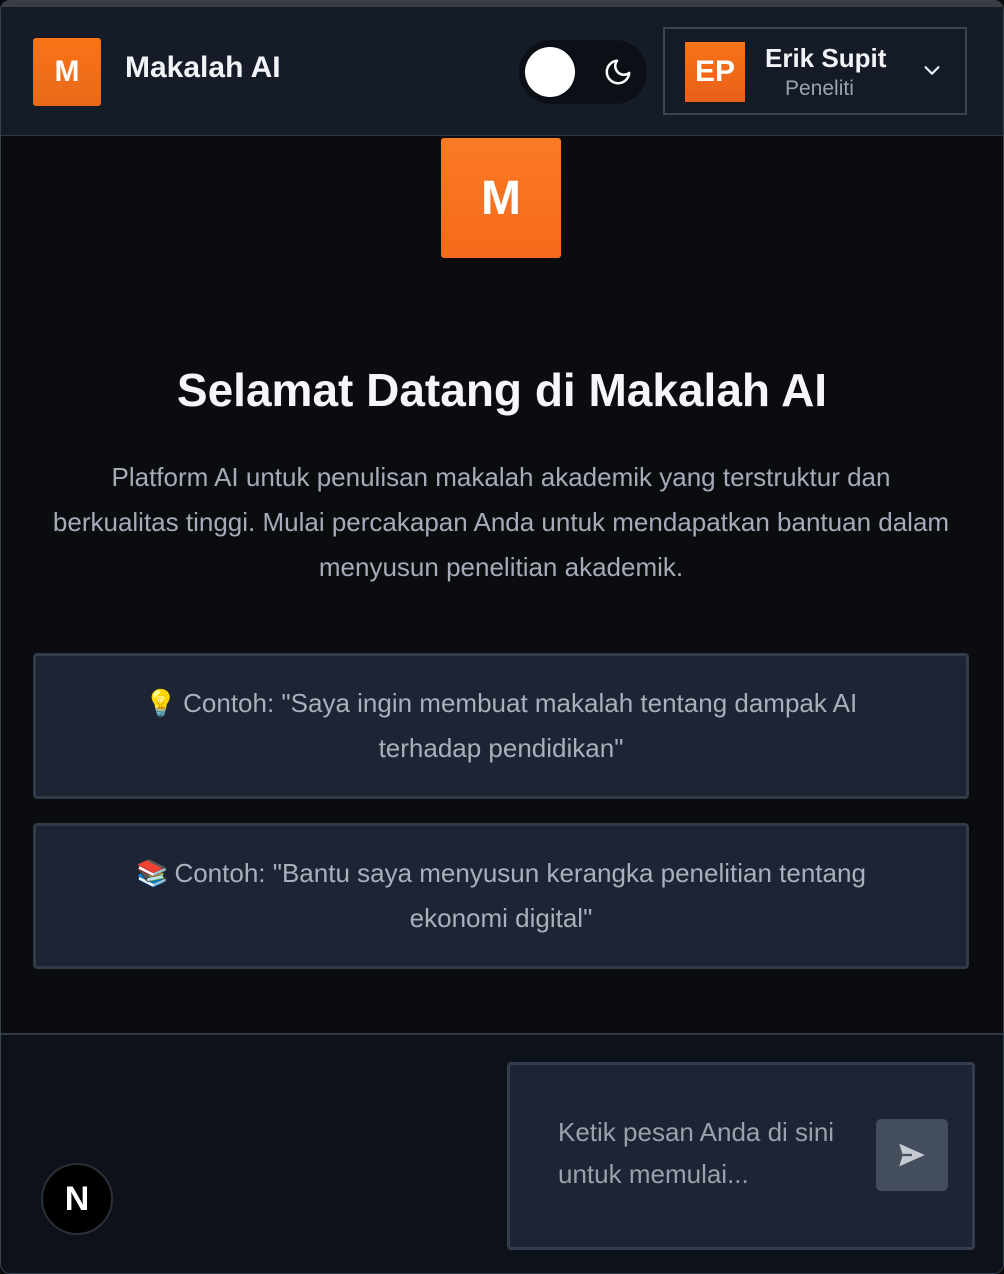 The height and width of the screenshot is (1274, 1004). Describe the element at coordinates (502, 390) in the screenshot. I see `welcome-title: Selamat Datang di Makalah AI` at that location.